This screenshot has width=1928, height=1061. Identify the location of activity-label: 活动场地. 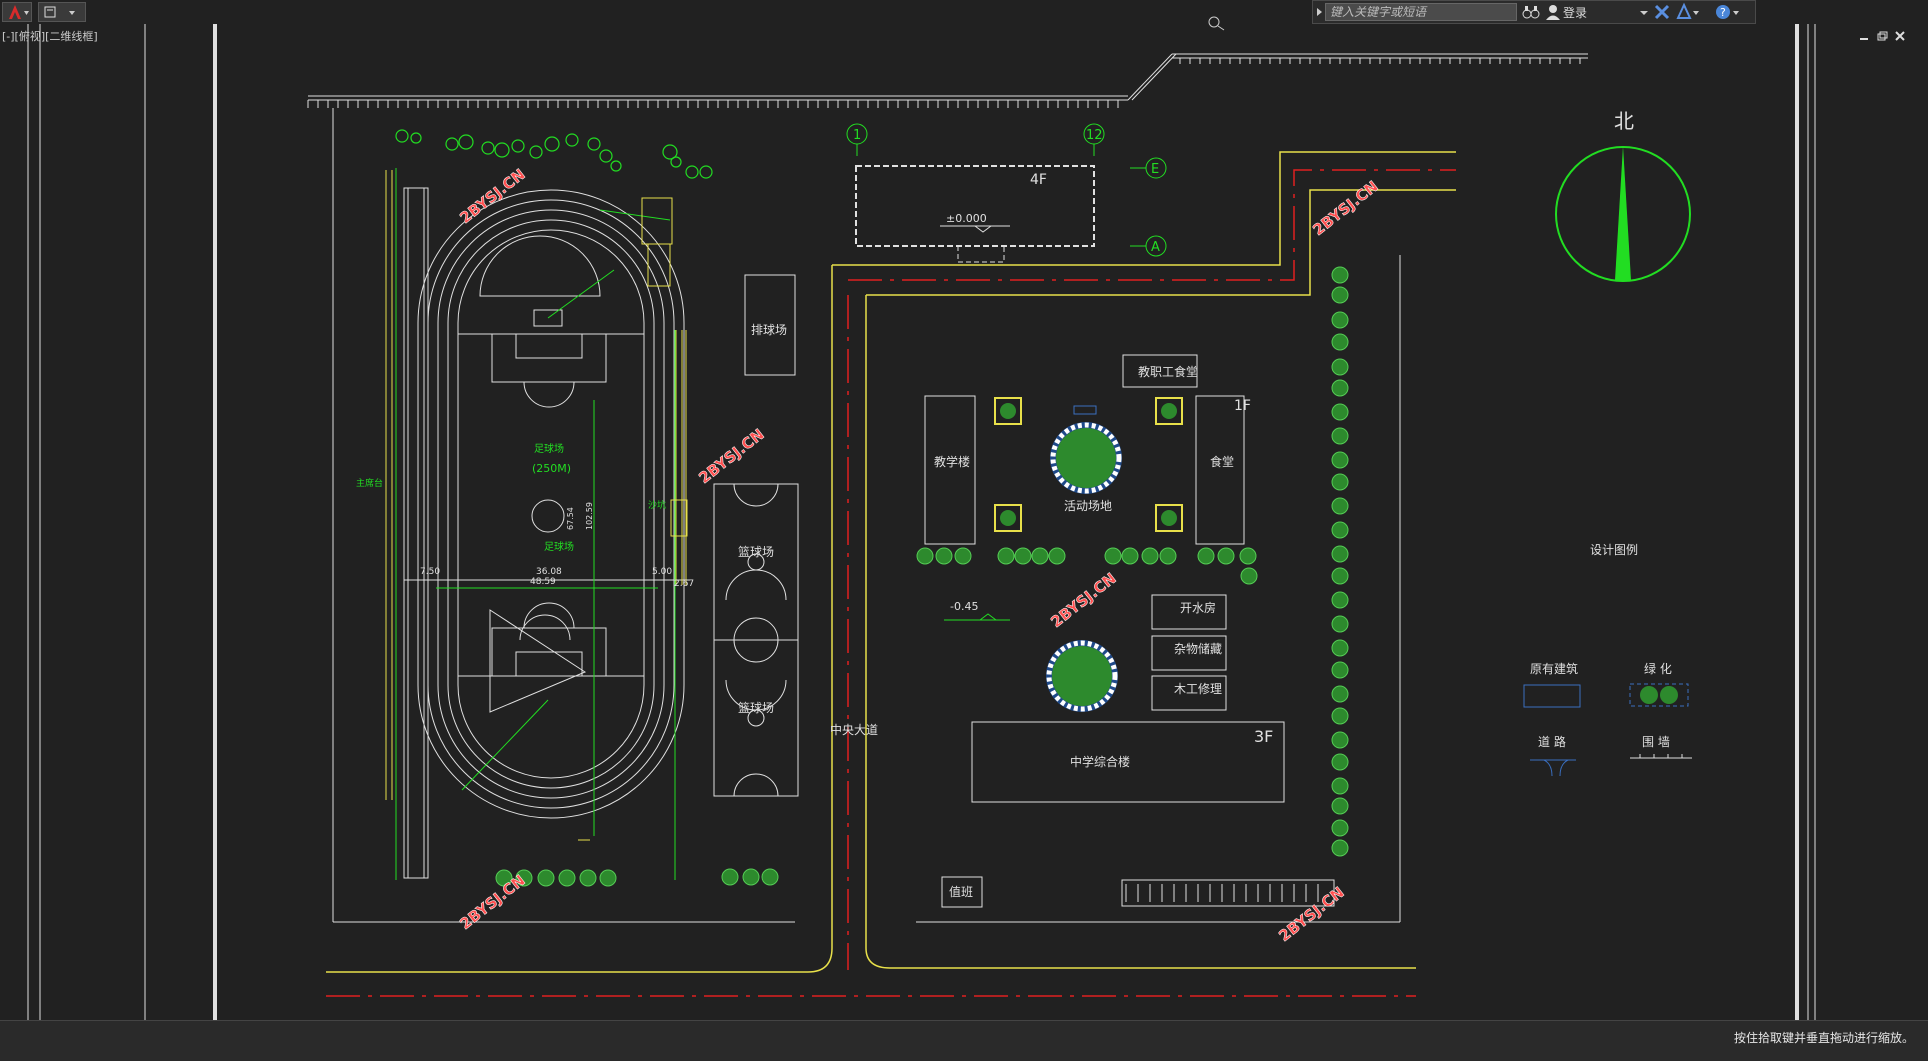
(1088, 506).